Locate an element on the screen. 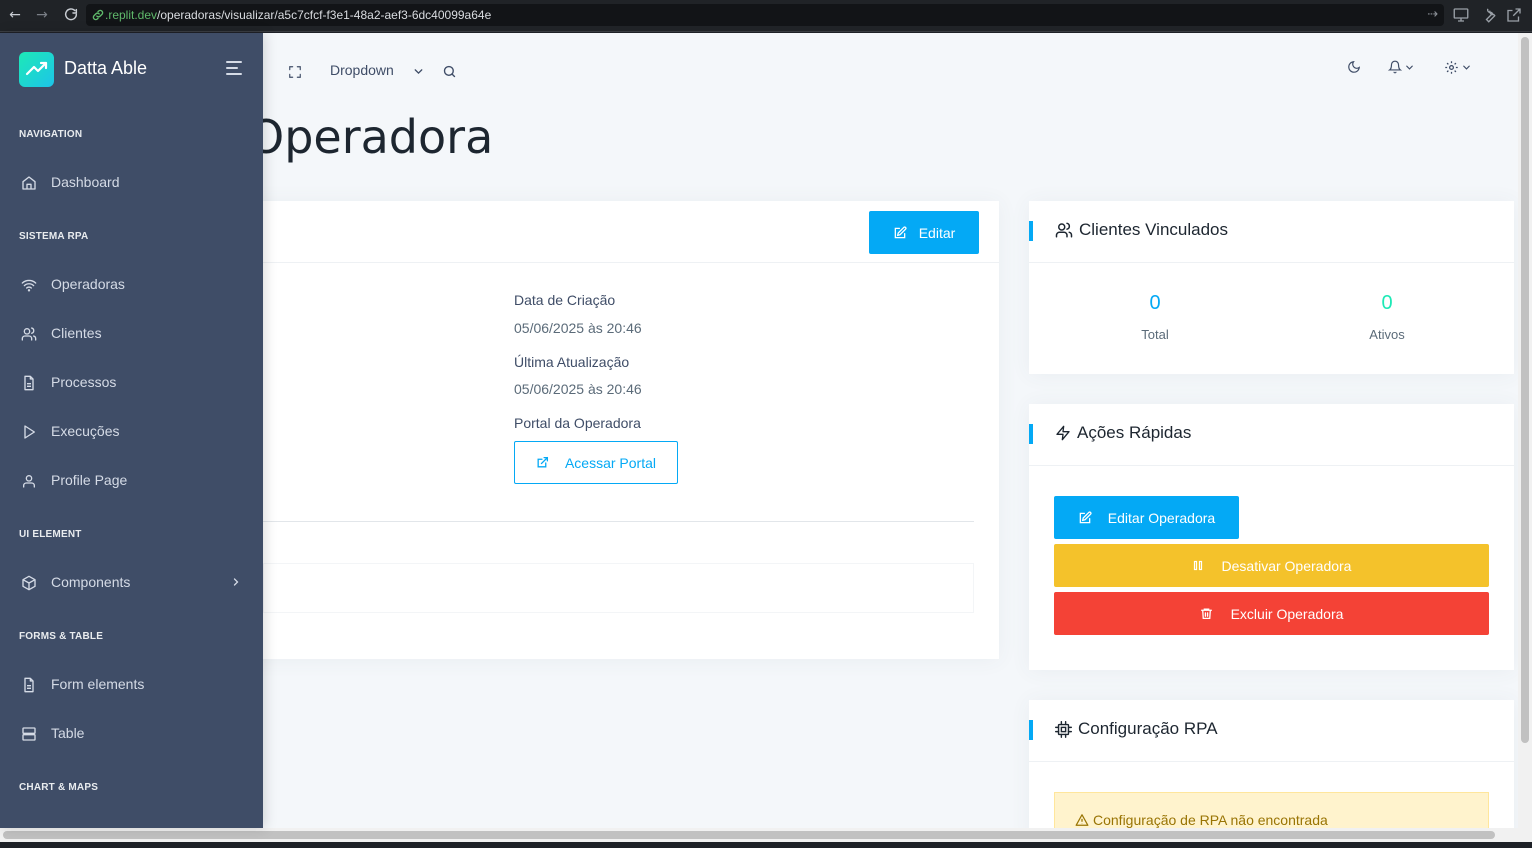  server-icon is located at coordinates (29, 734).